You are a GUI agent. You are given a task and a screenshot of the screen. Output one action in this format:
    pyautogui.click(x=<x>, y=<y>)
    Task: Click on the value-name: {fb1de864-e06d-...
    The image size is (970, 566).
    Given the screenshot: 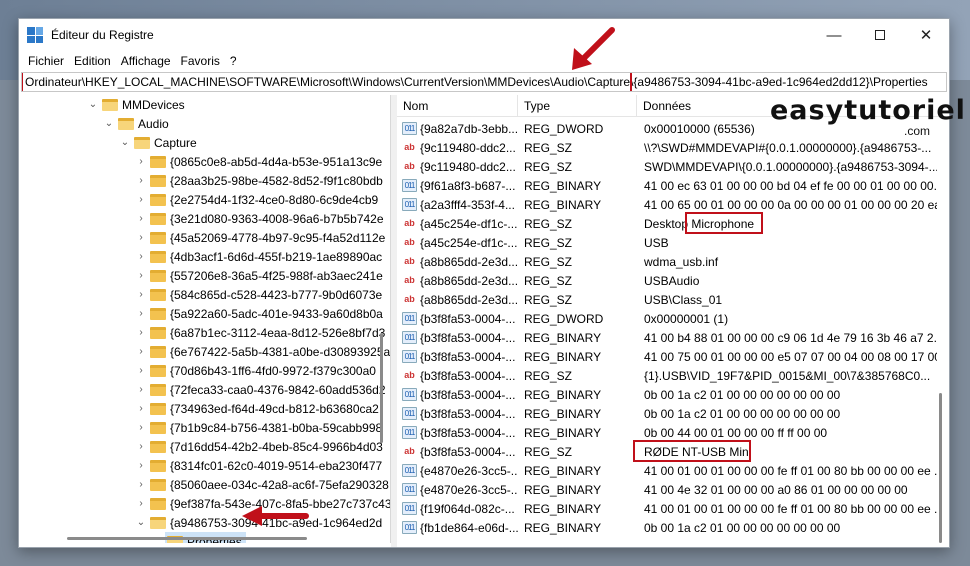 What is the action you would take?
    pyautogui.click(x=469, y=527)
    